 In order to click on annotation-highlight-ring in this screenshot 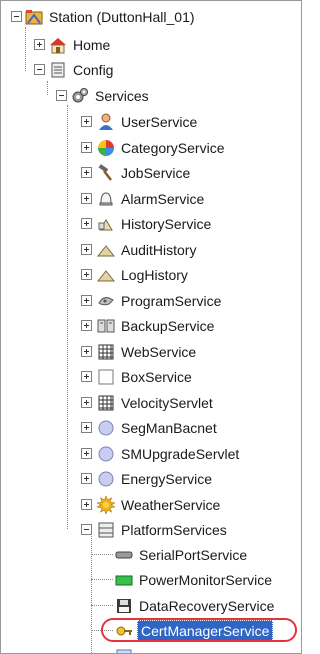, I will do `click(199, 630)`.